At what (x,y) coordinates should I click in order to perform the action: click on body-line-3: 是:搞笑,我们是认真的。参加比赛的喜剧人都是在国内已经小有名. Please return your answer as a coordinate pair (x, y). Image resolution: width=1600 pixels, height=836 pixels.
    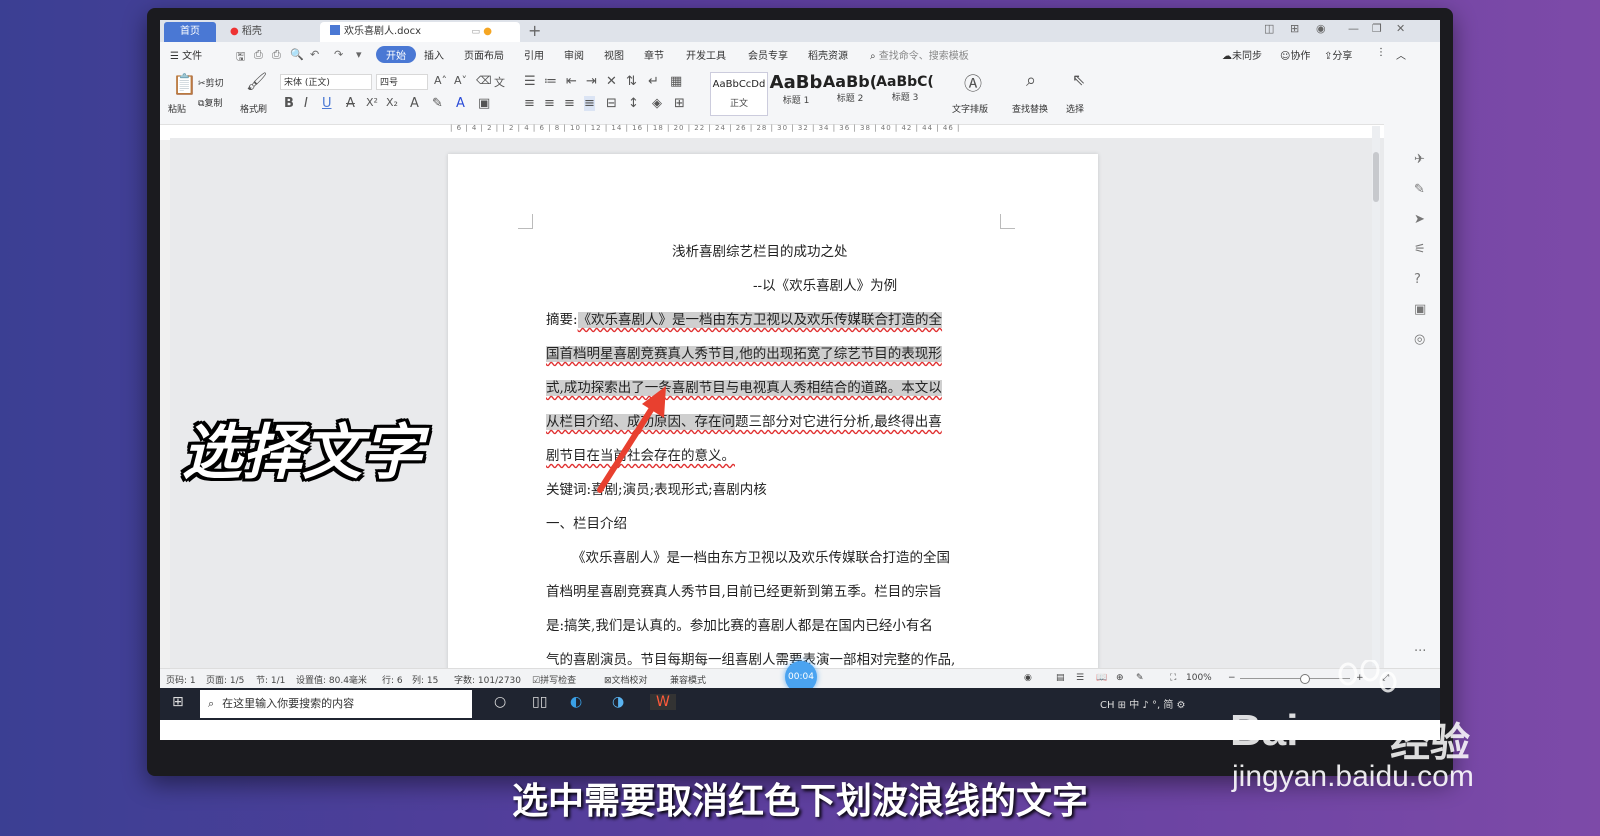
    Looking at the image, I should click on (739, 624).